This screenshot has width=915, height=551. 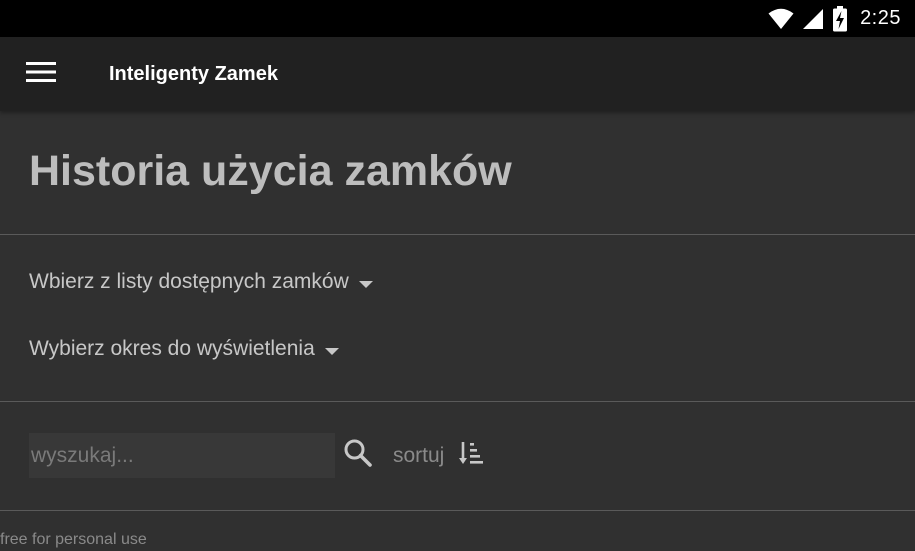 I want to click on menu-button, so click(x=41, y=74).